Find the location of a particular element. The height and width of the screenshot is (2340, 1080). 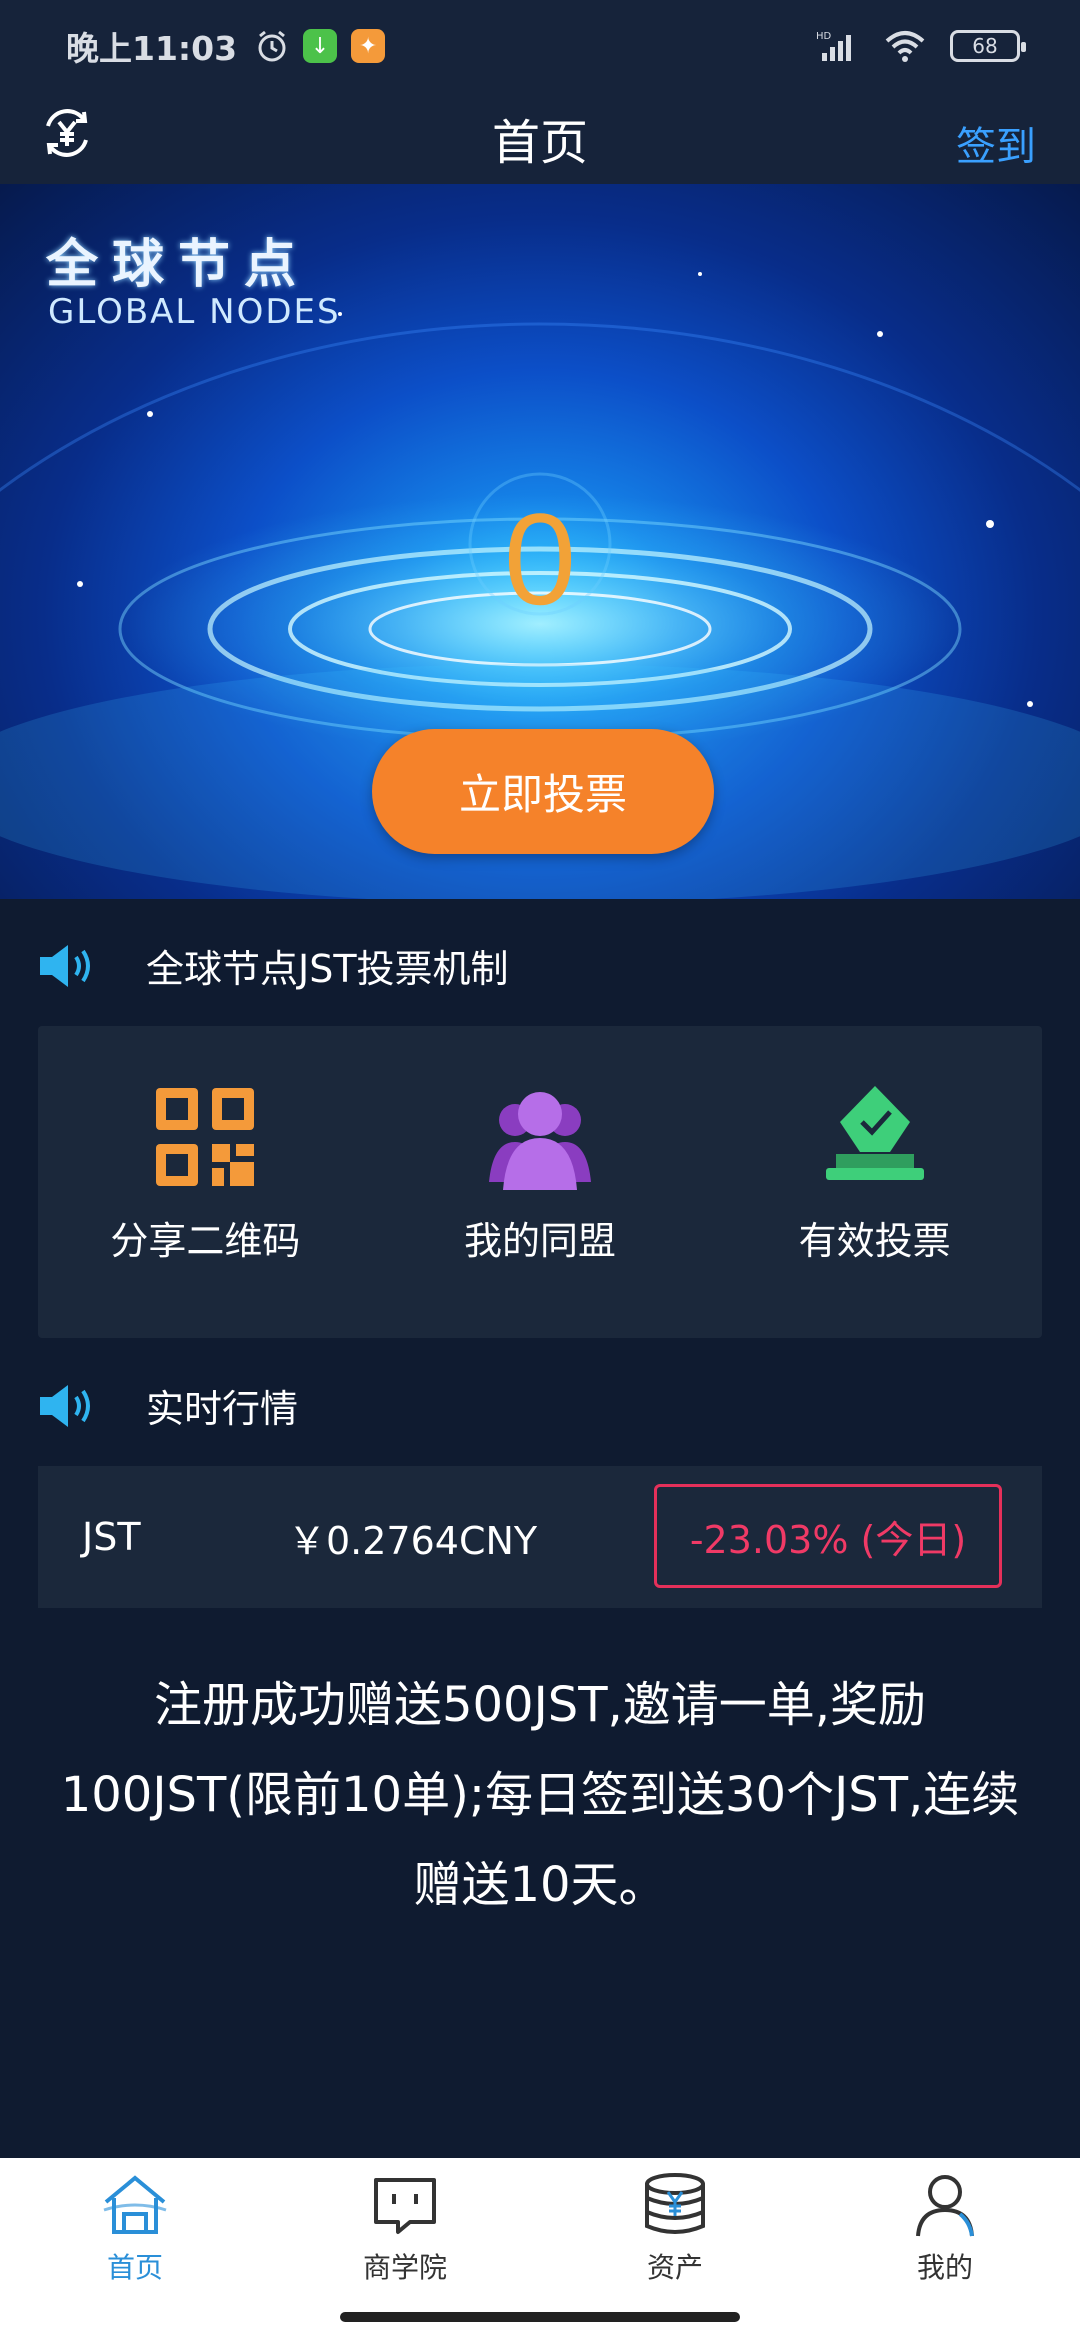

feature-label: 有效投票 is located at coordinates (874, 1241).